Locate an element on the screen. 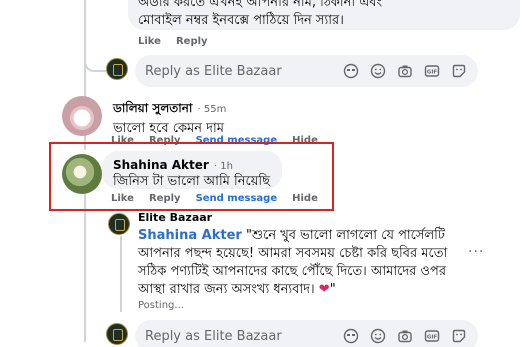 The height and width of the screenshot is (347, 522). like-button: Like is located at coordinates (149, 41).